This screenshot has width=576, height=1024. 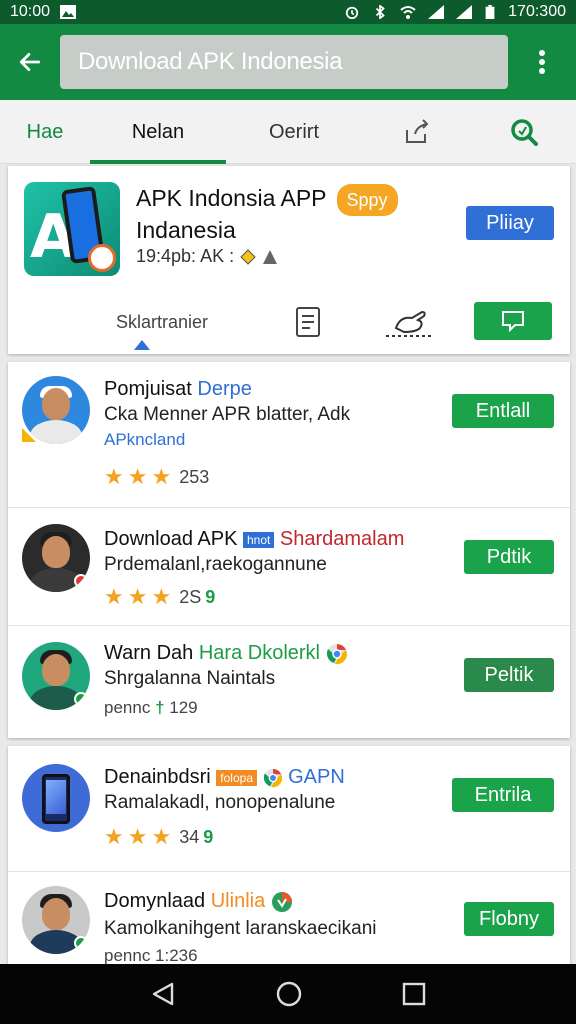 I want to click on share-icon, so click(x=417, y=131).